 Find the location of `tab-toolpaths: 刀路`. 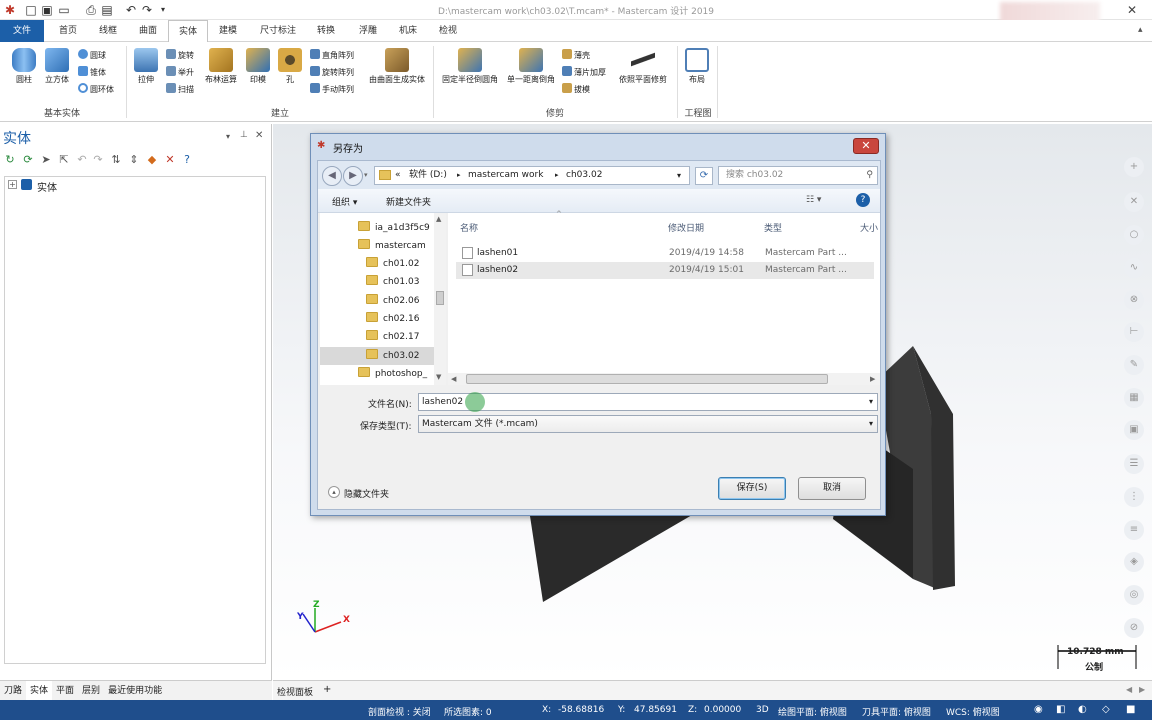

tab-toolpaths: 刀路 is located at coordinates (13, 691).